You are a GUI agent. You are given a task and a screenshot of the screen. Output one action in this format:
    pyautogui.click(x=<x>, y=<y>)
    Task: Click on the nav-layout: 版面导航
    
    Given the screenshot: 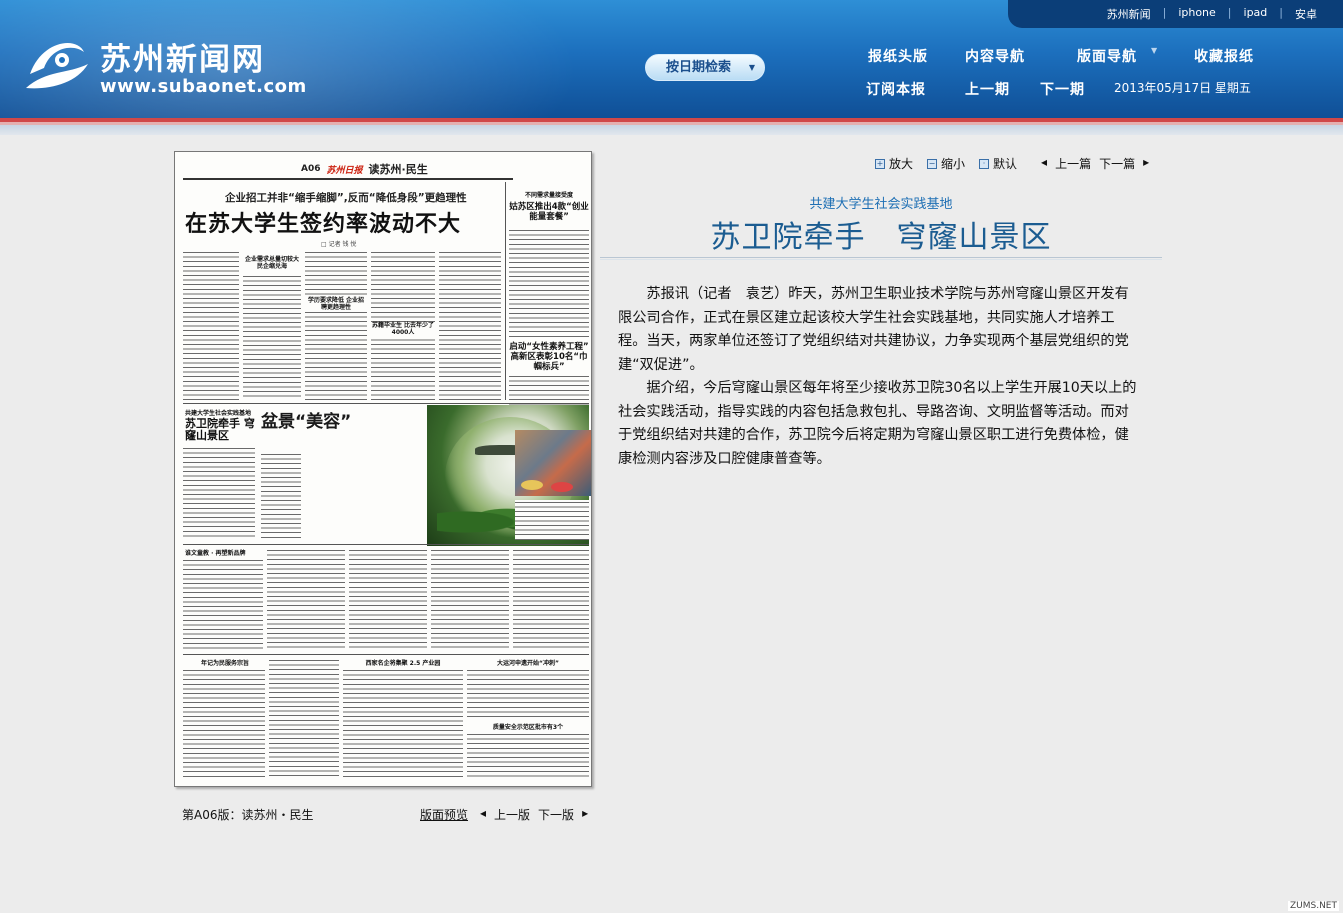 What is the action you would take?
    pyautogui.click(x=1107, y=56)
    